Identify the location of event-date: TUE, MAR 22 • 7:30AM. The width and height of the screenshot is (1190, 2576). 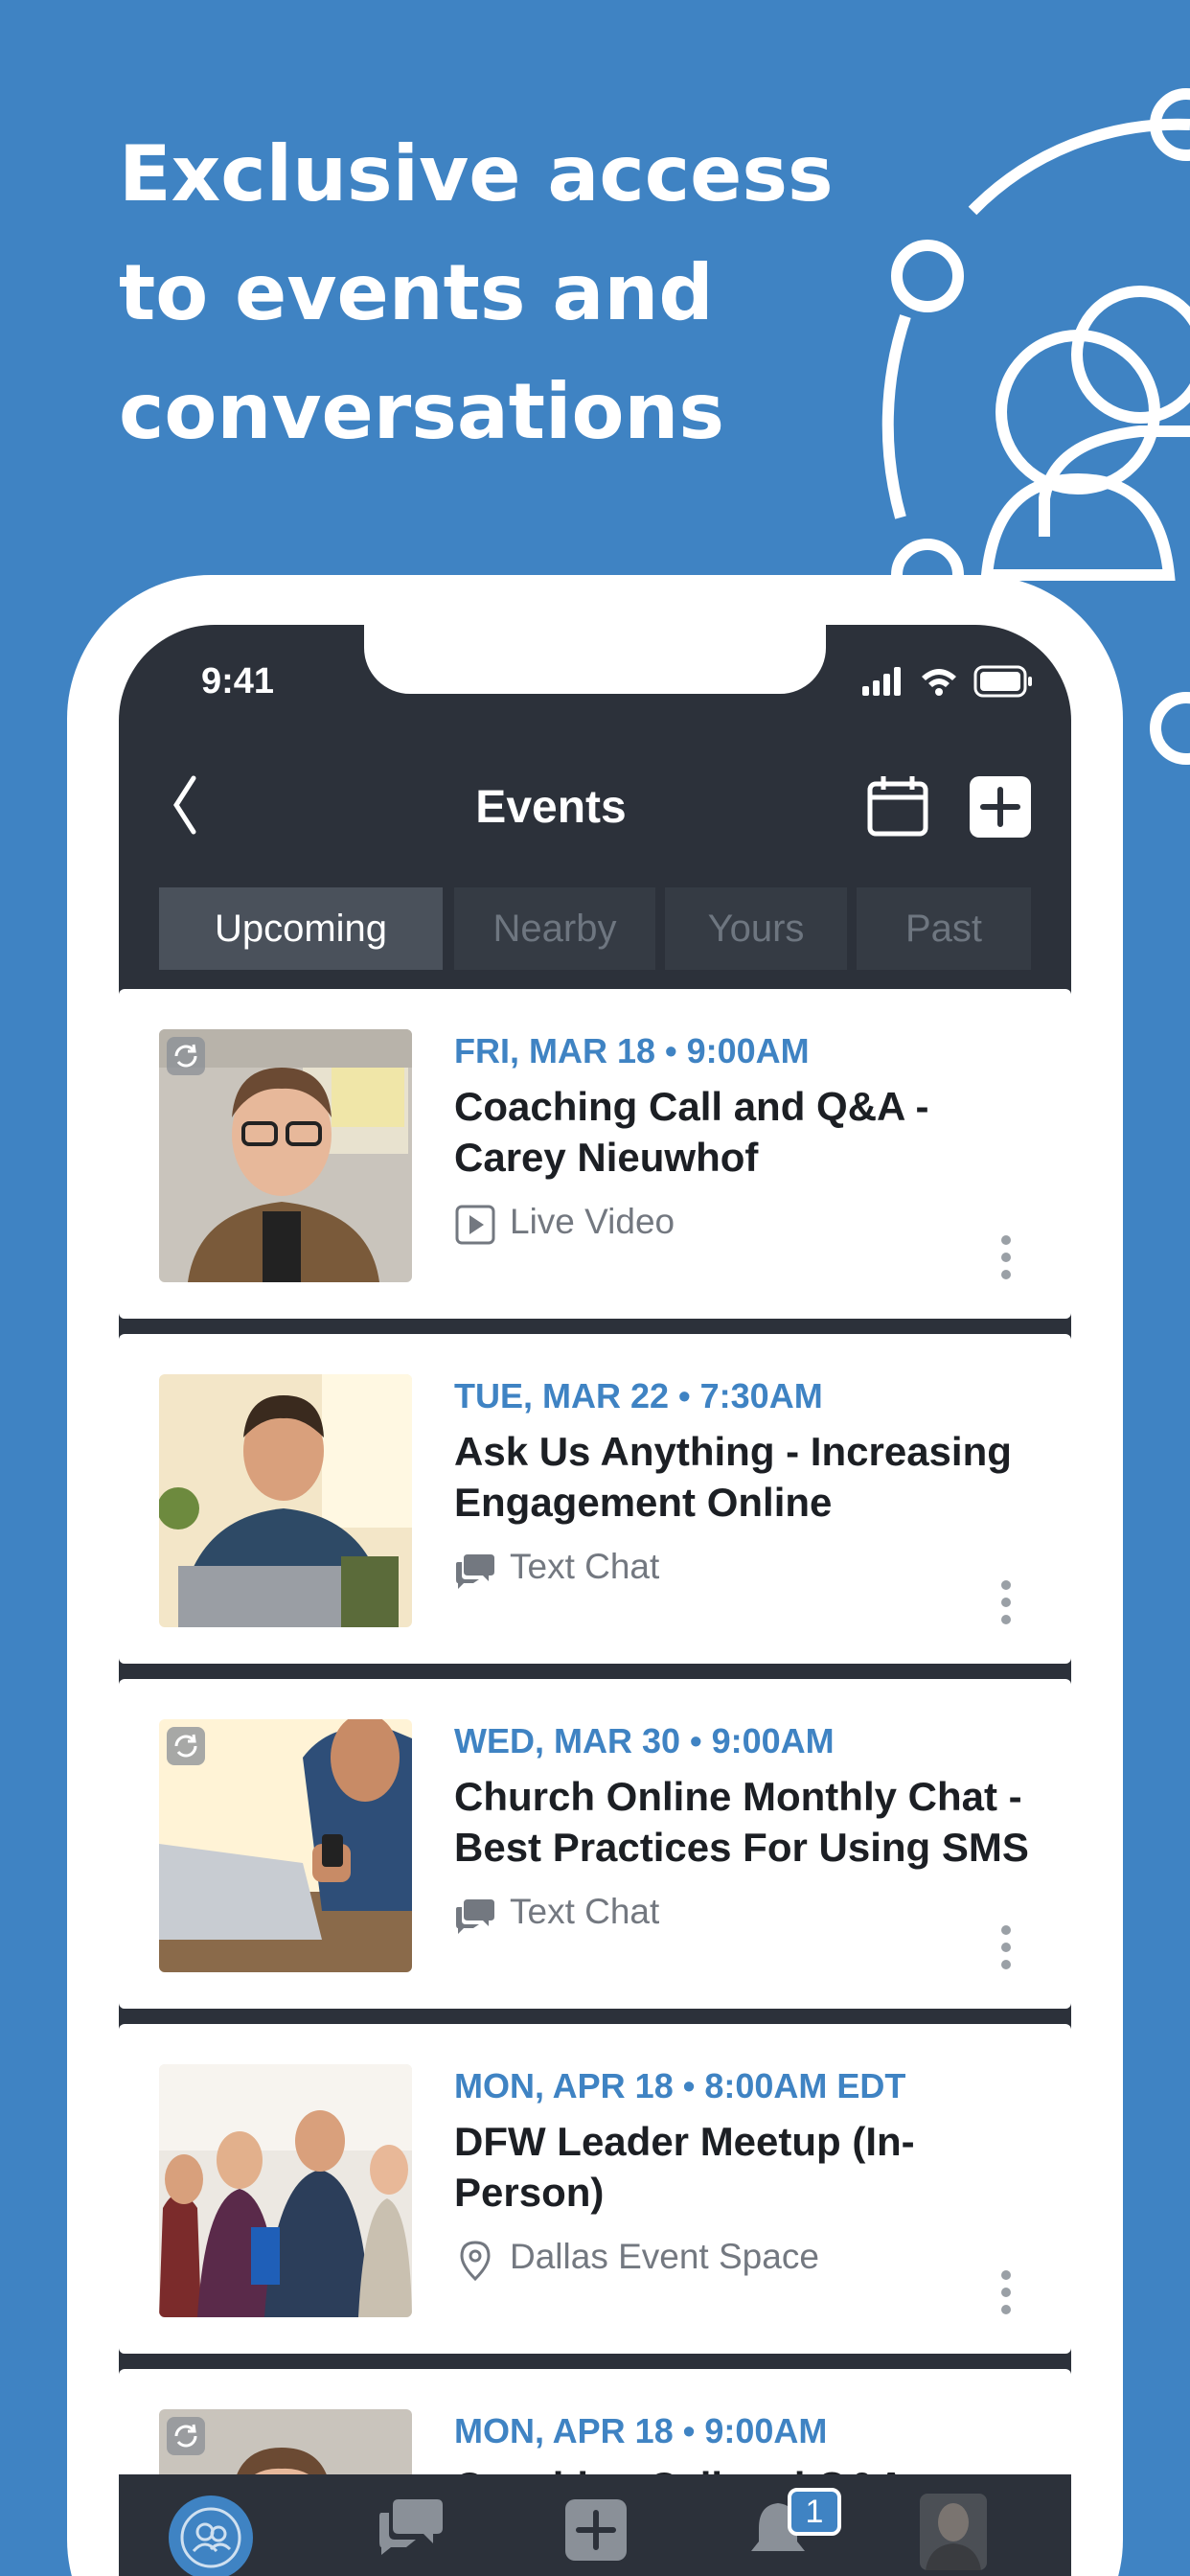
(638, 1395).